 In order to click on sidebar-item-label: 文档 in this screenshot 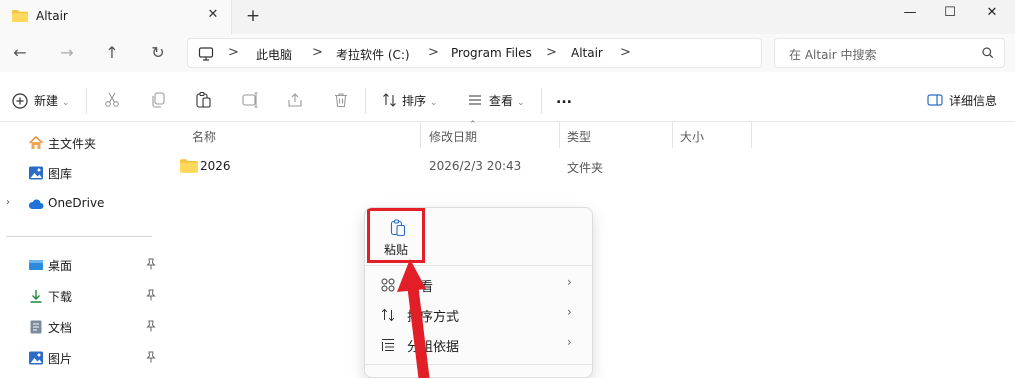, I will do `click(60, 328)`.